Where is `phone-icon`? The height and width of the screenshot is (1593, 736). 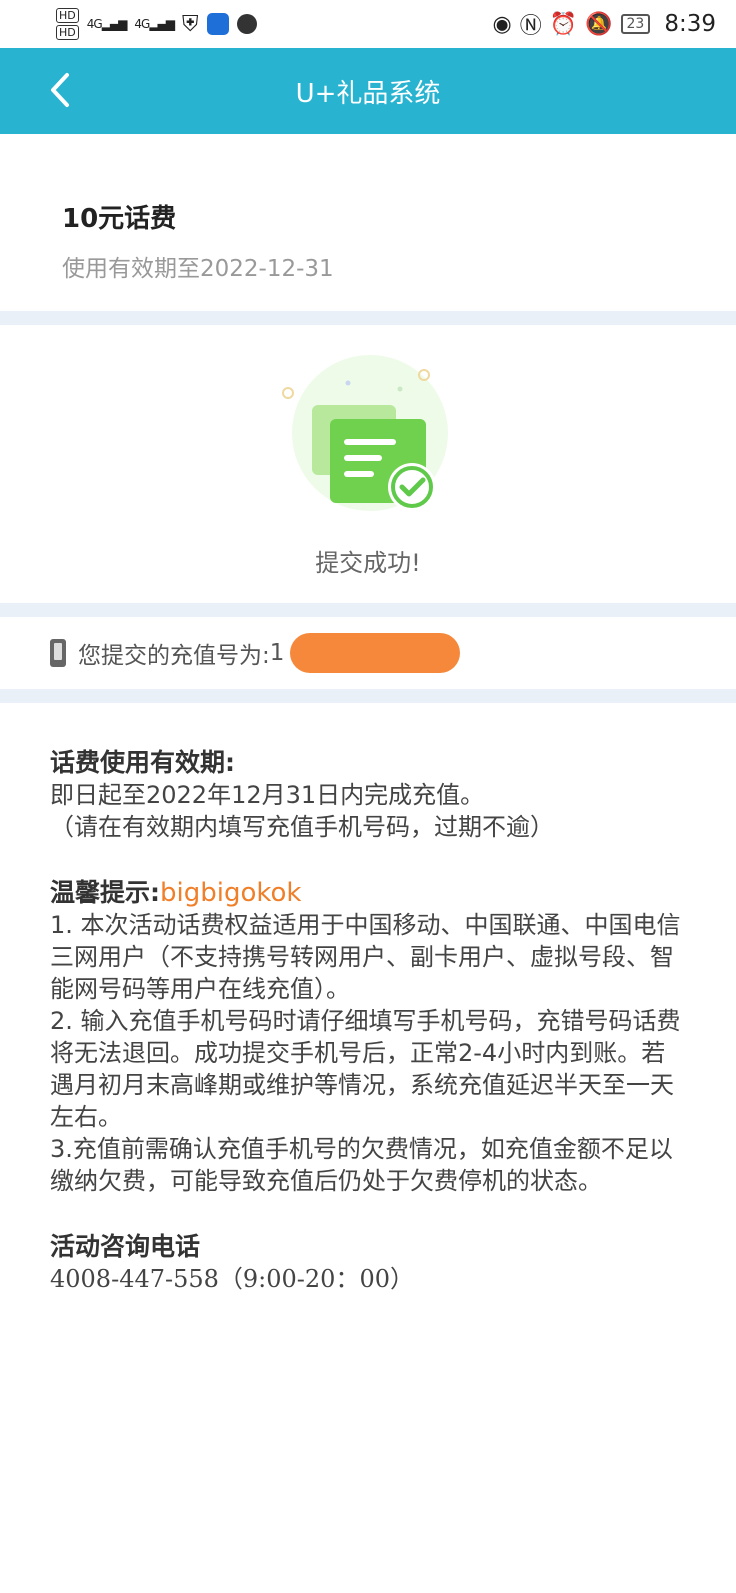 phone-icon is located at coordinates (58, 653).